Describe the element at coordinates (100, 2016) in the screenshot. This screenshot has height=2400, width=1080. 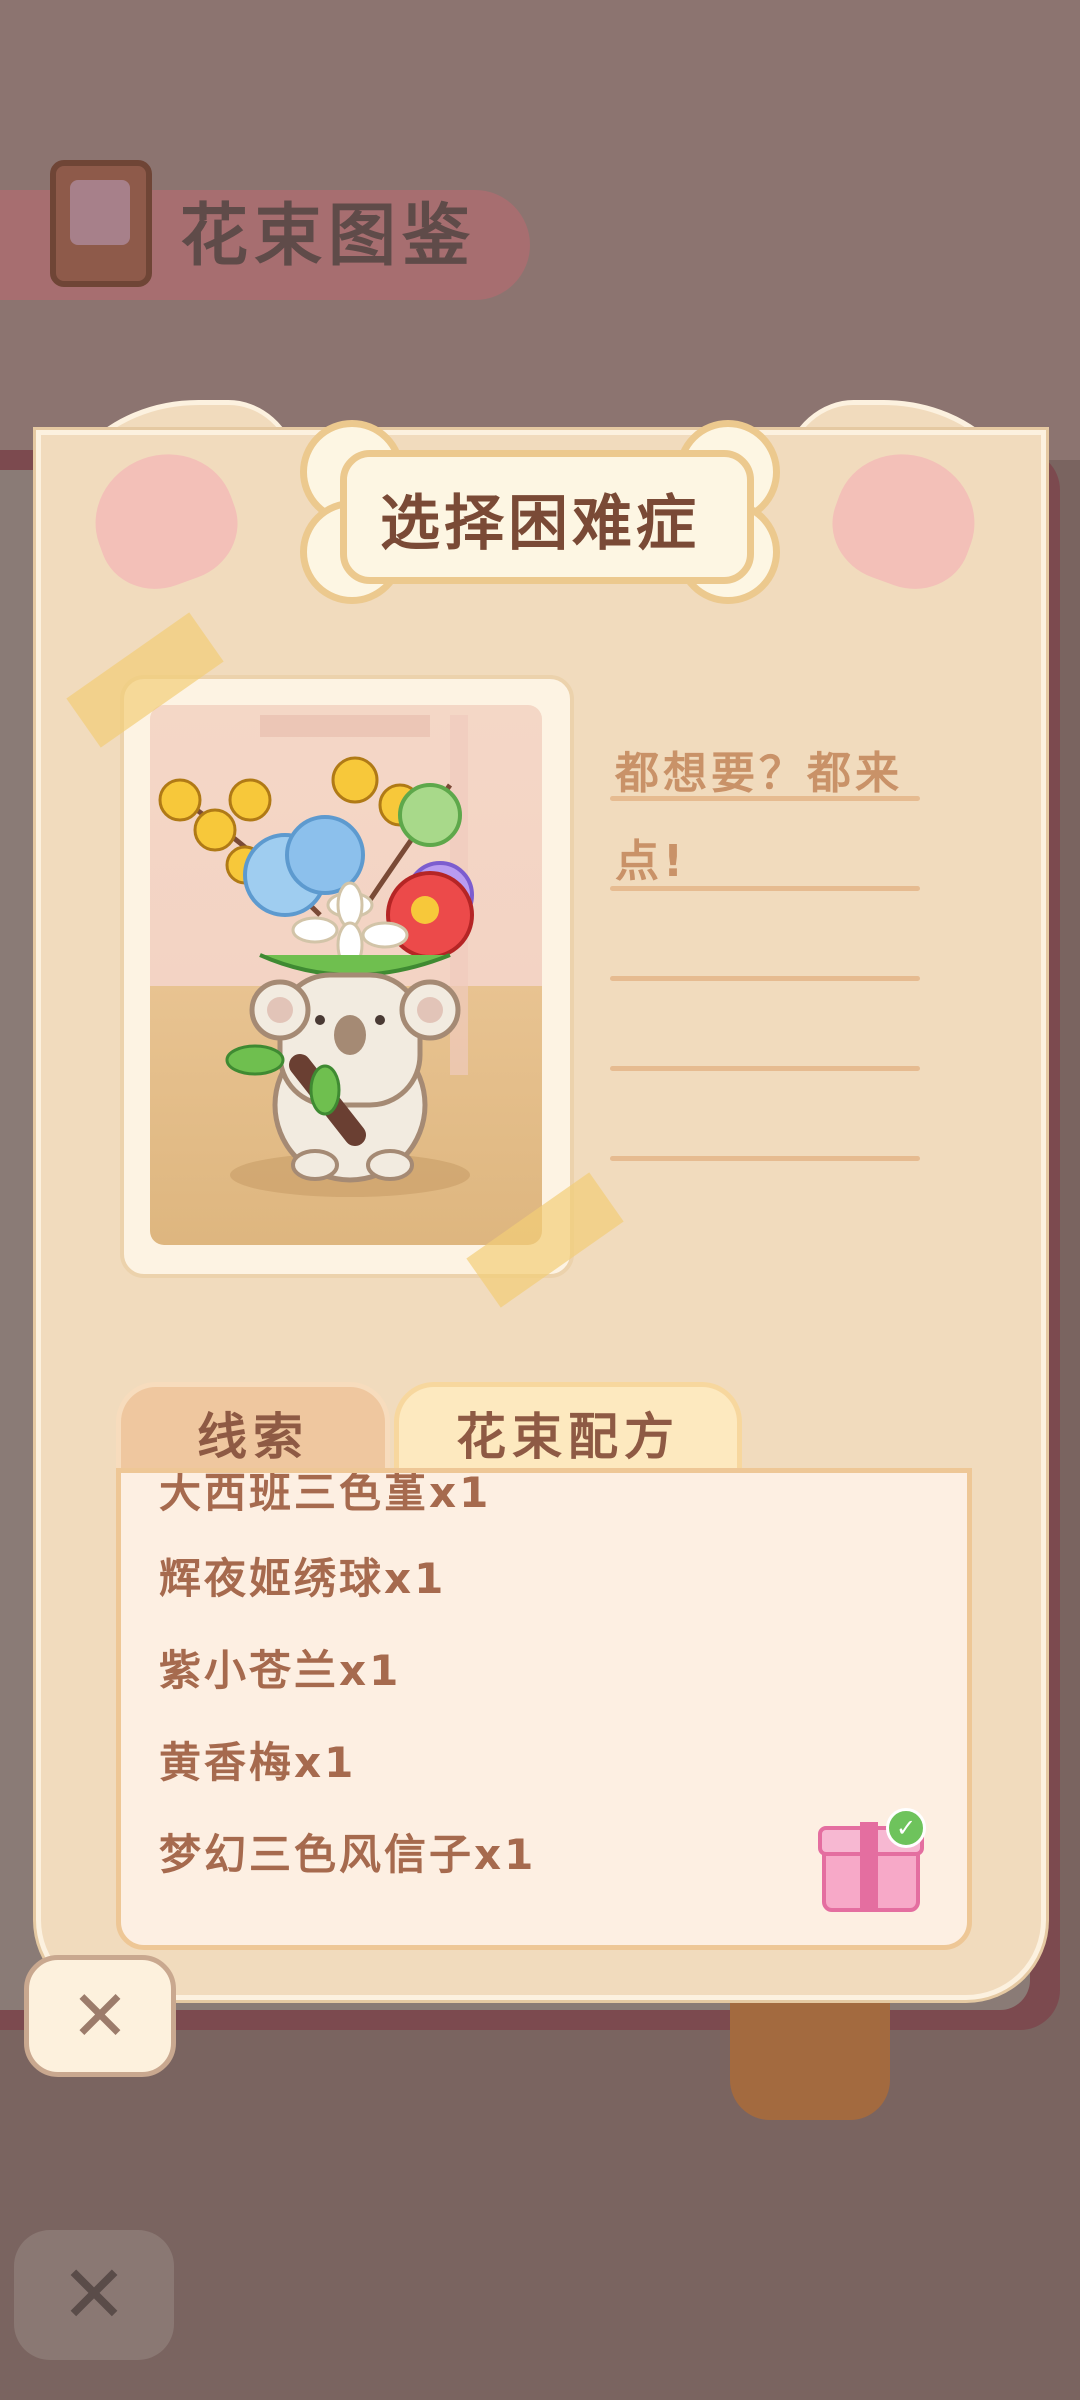
I see `close-button: ✕` at that location.